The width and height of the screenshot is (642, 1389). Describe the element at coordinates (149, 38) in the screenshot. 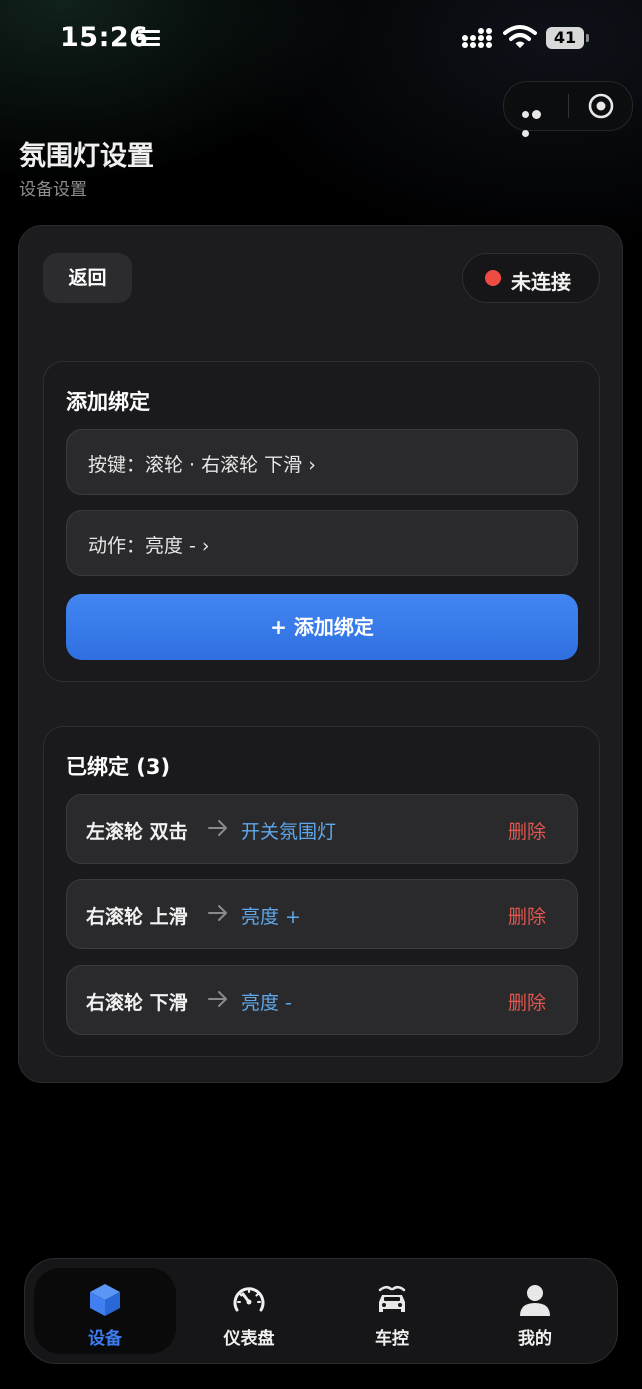

I see `list-icon` at that location.